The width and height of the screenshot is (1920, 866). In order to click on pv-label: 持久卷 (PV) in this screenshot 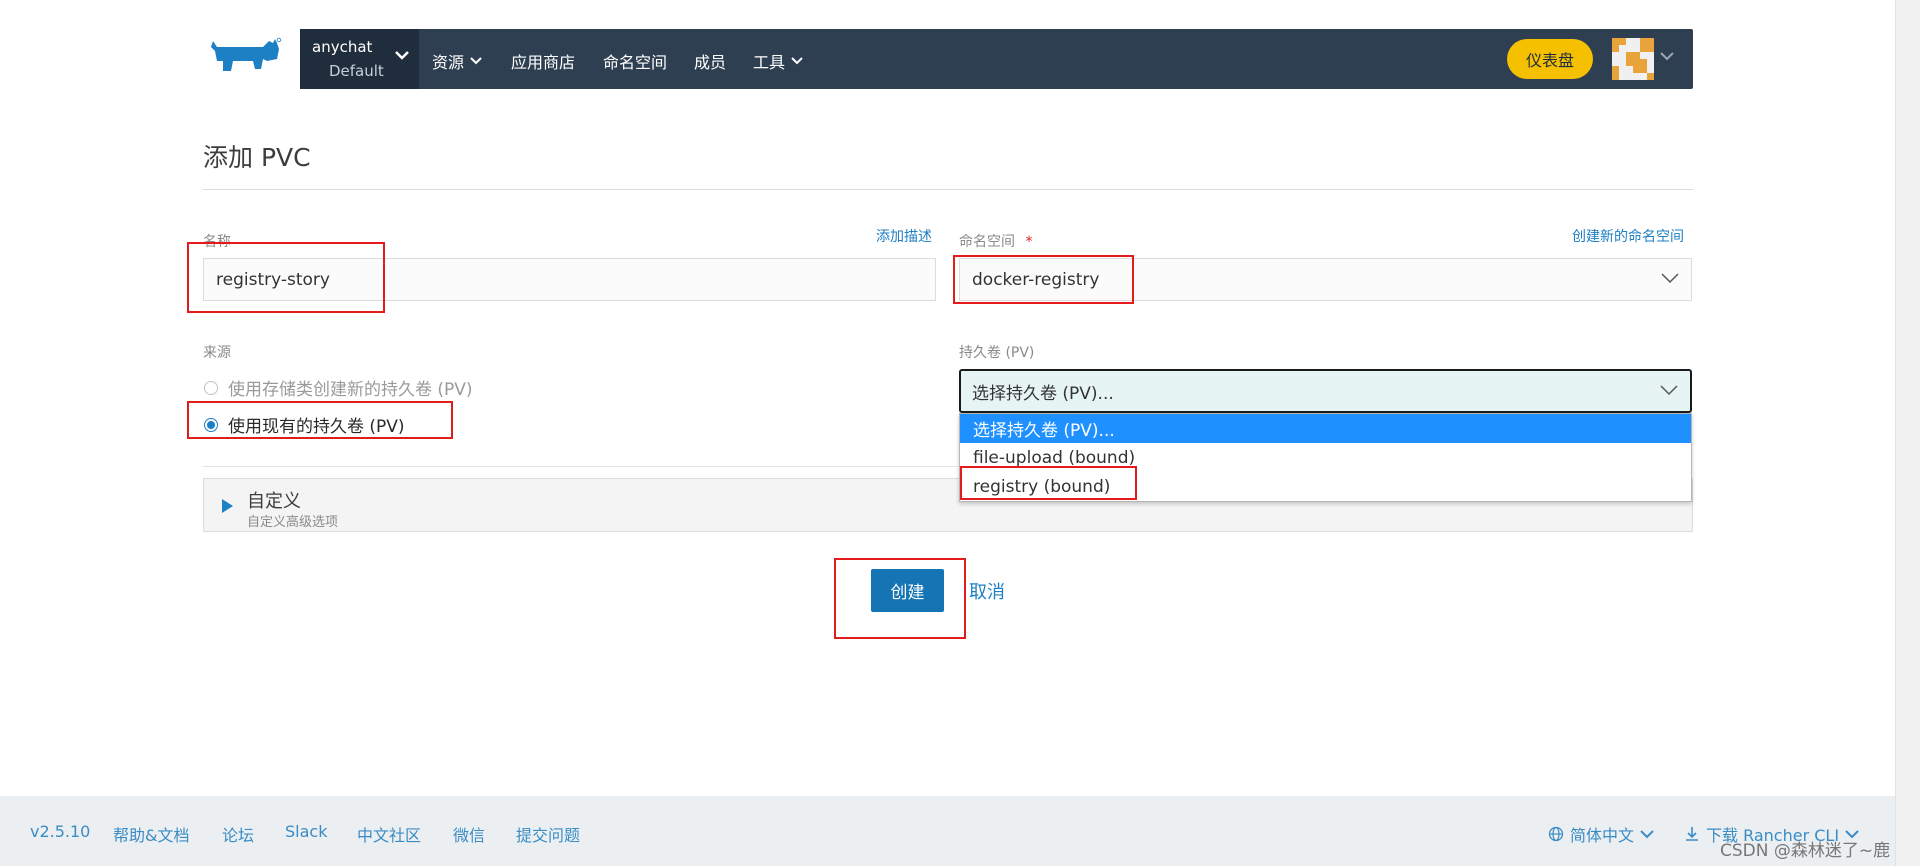, I will do `click(997, 353)`.